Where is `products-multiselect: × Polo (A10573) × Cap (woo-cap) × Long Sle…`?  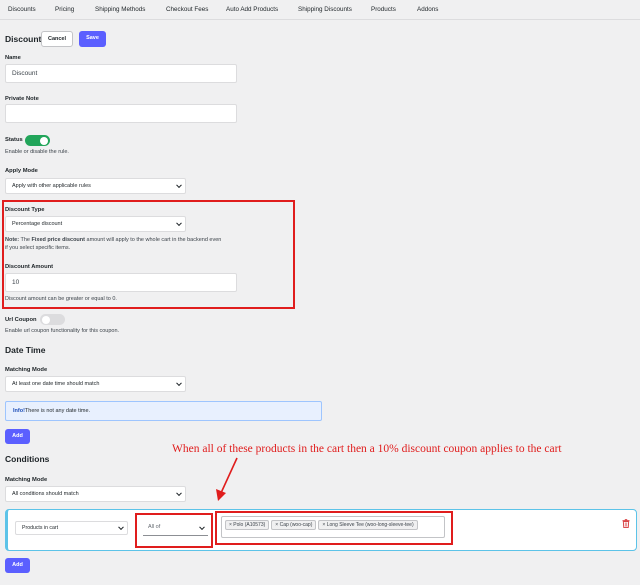
products-multiselect: × Polo (A10573) × Cap (woo-cap) × Long Sle… is located at coordinates (333, 527).